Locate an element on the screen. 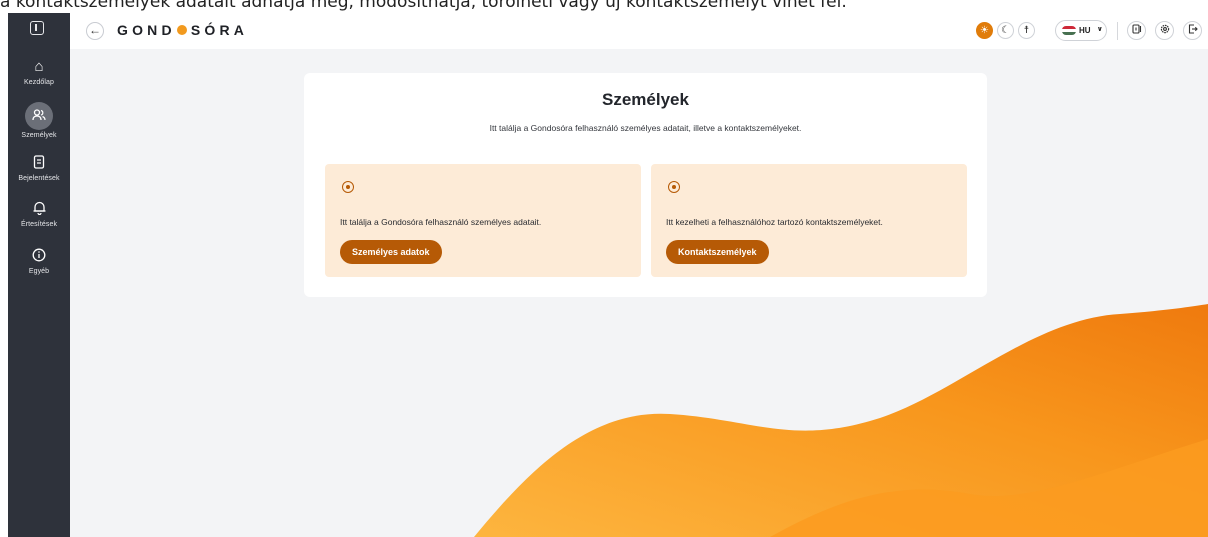 This screenshot has width=1208, height=537. settings-icon is located at coordinates (1164, 29).